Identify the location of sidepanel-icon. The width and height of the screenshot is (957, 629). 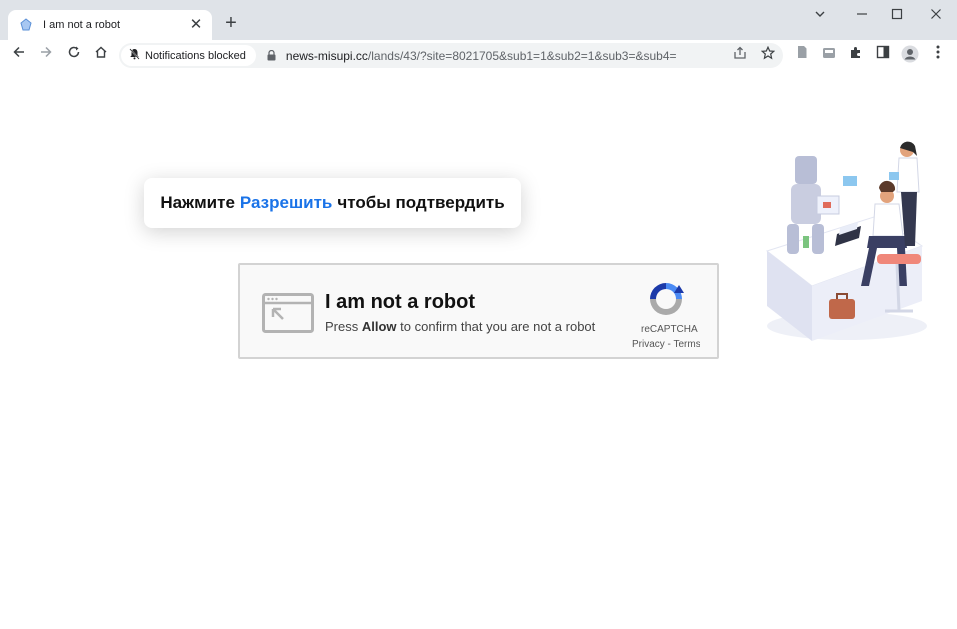
(883, 55).